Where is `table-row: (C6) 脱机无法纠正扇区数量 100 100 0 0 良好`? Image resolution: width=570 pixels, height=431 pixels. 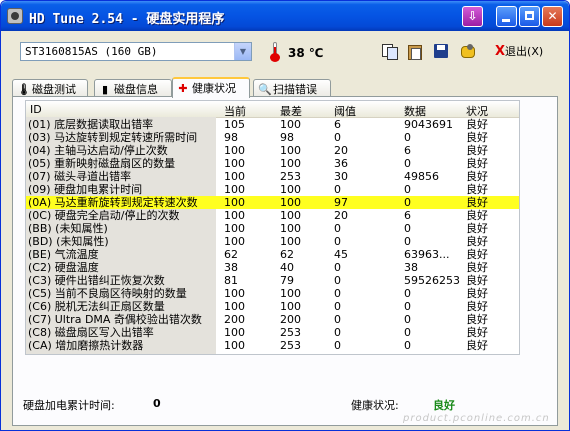
table-row: (C6) 脱机无法纠正扇区数量 100 100 0 0 良好 is located at coordinates (272, 306).